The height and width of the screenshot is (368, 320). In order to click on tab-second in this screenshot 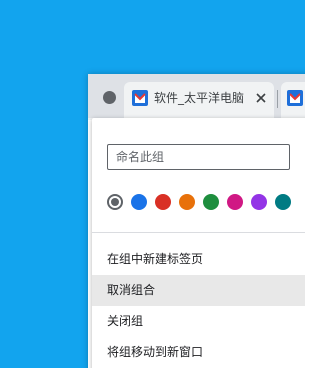, I will do `click(293, 100)`.